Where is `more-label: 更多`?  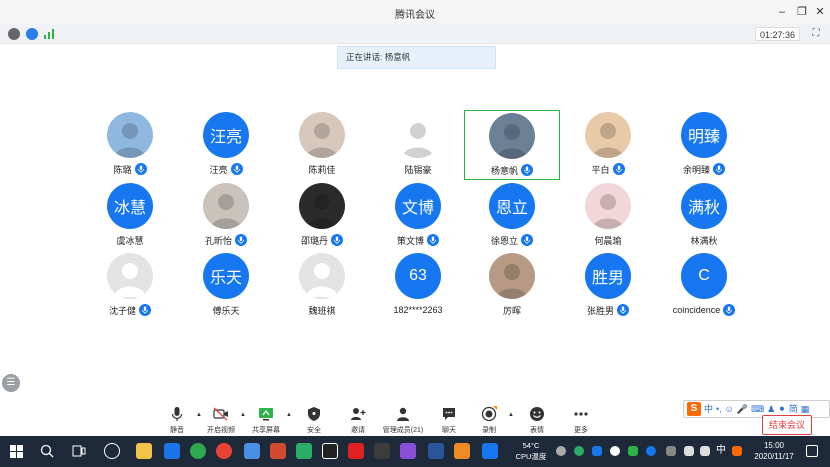
more-label: 更多 is located at coordinates (581, 430).